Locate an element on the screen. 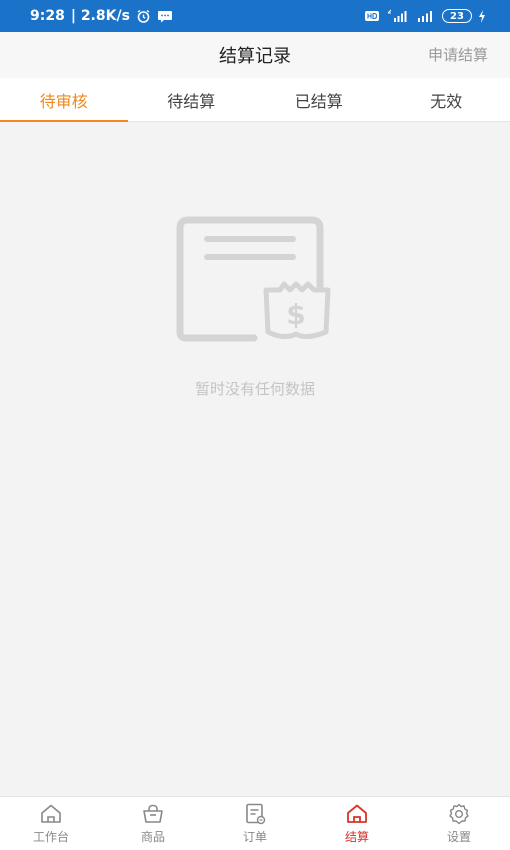 The width and height of the screenshot is (510, 850). tab-invalid: 无效 is located at coordinates (446, 99).